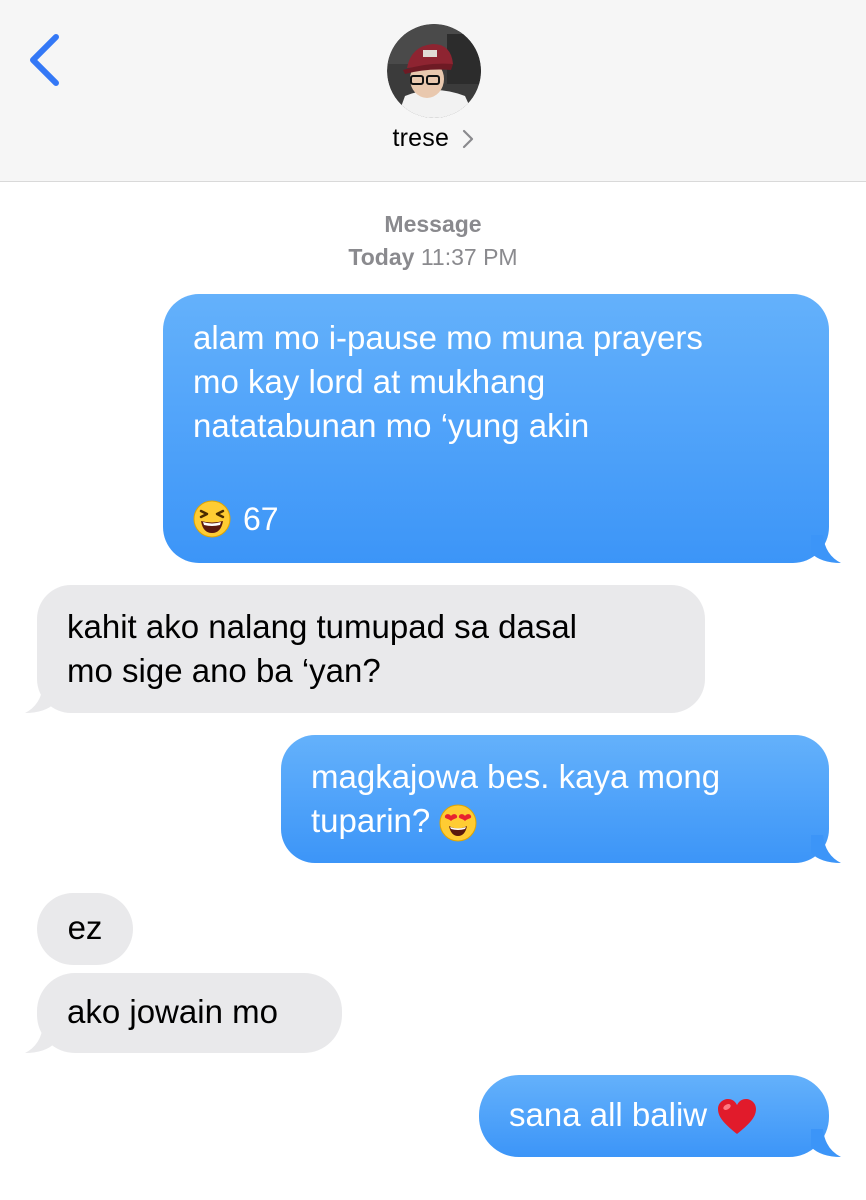 This screenshot has height=1200, width=866. Describe the element at coordinates (421, 138) in the screenshot. I see `contact-name: trese` at that location.